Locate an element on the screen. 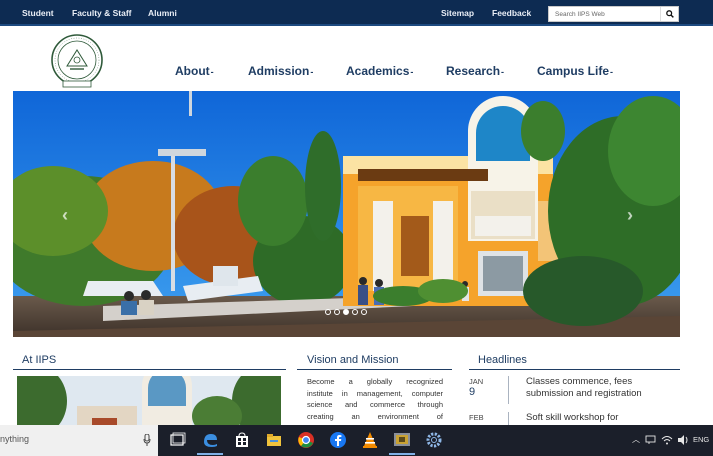 The height and width of the screenshot is (456, 713). facebook-icon is located at coordinates (338, 440).